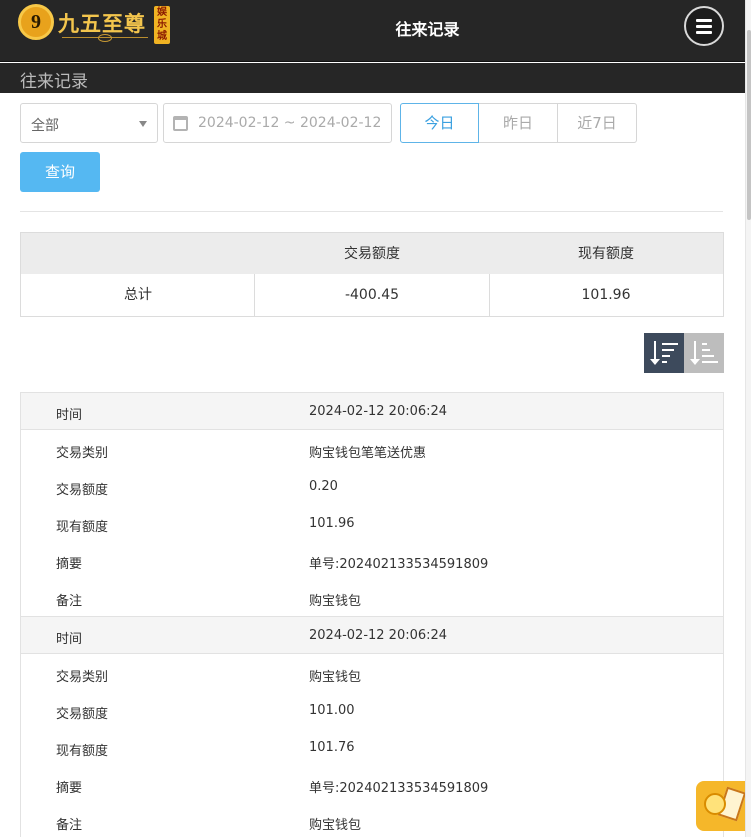 This screenshot has height=837, width=751. I want to click on record-row: 交易类别 购宝钱包笔笔送优惠, so click(372, 449).